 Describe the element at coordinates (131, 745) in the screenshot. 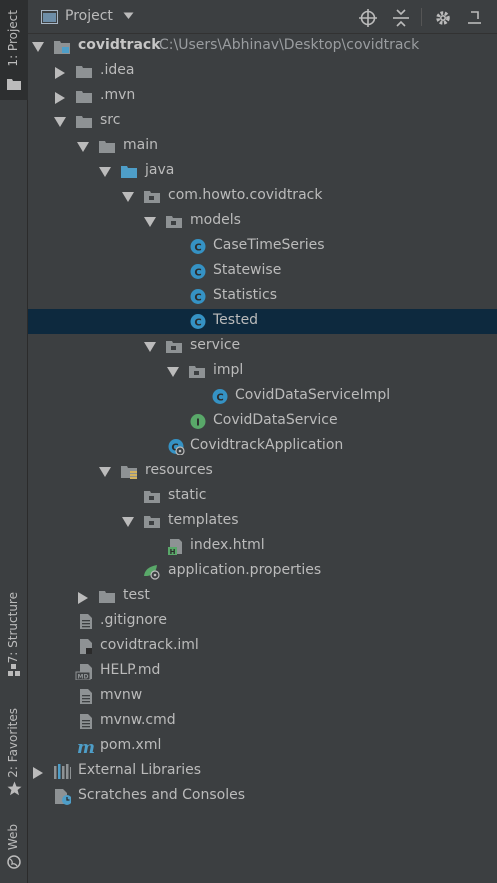

I see `tree-label: pom.xml` at that location.